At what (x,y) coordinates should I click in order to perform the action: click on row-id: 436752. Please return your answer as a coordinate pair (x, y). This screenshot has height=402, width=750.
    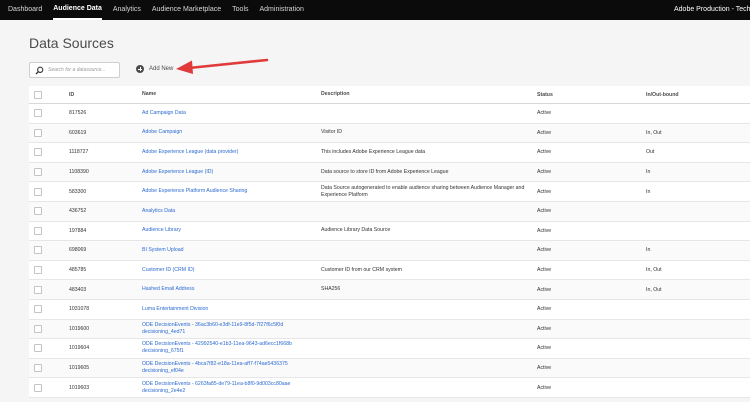
    Looking at the image, I should click on (78, 211).